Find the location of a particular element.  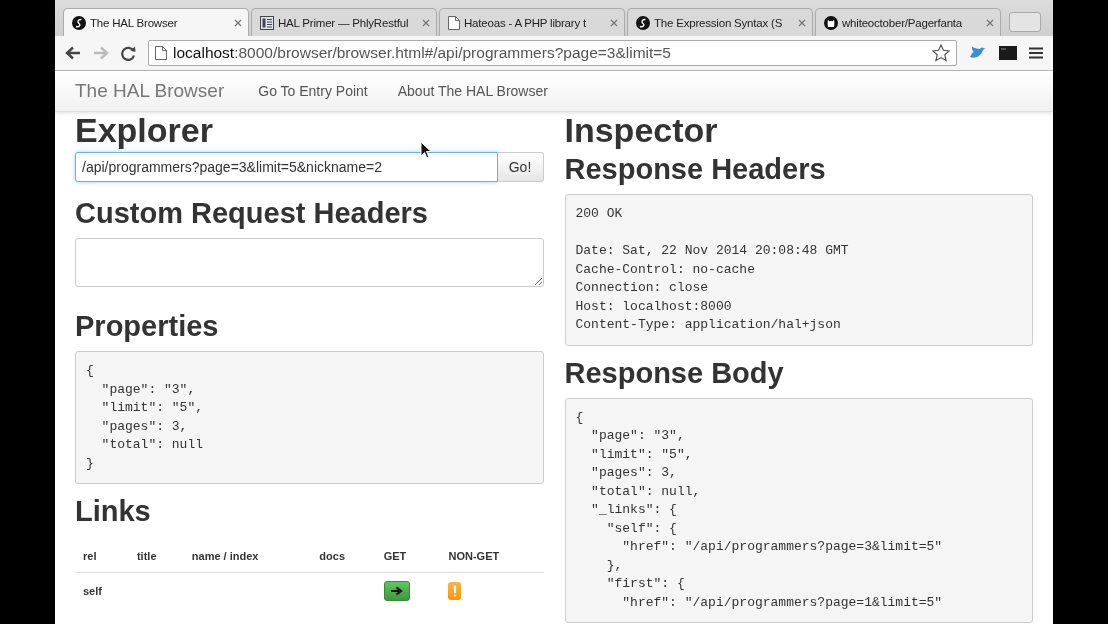

section-heading: Response Body is located at coordinates (674, 372).